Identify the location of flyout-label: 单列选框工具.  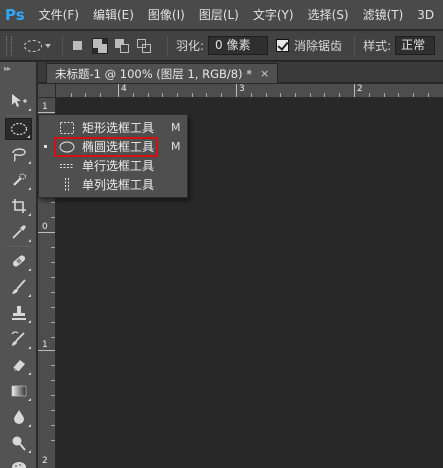
(118, 185).